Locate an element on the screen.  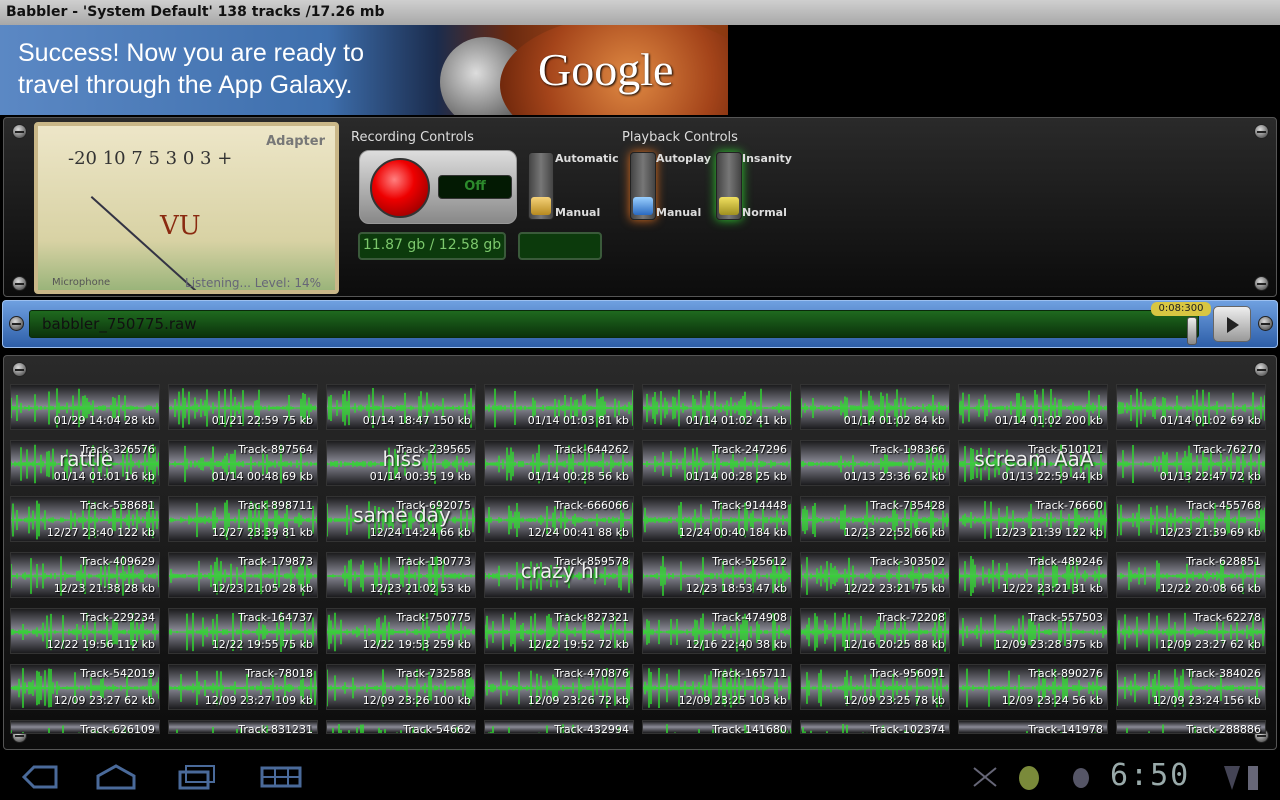
track-tile: Track-474908 12/16 22:40 38 kb is located at coordinates (717, 631).